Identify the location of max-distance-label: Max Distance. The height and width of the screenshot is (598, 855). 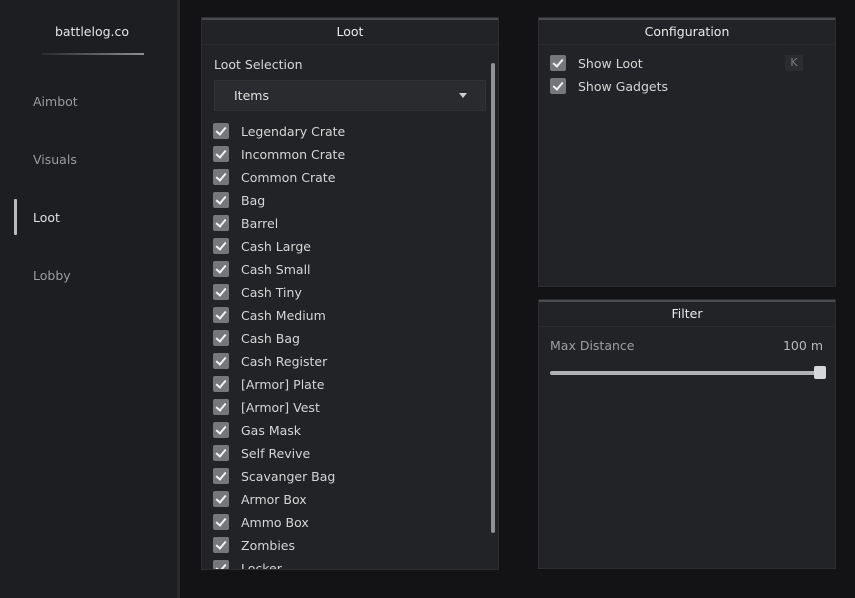
(592, 345).